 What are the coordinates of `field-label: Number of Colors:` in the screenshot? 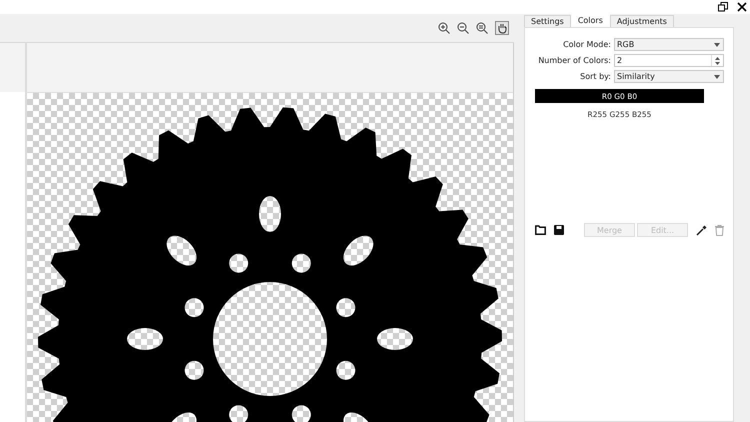 It's located at (574, 60).